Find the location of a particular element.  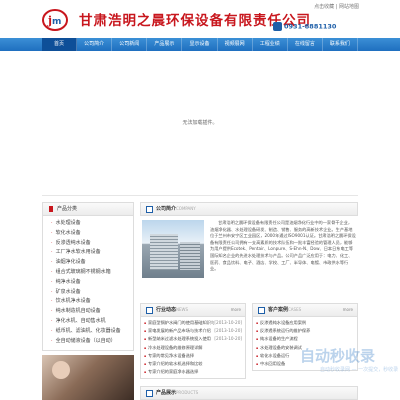

nav-item-video: 视频展网 is located at coordinates (235, 44).